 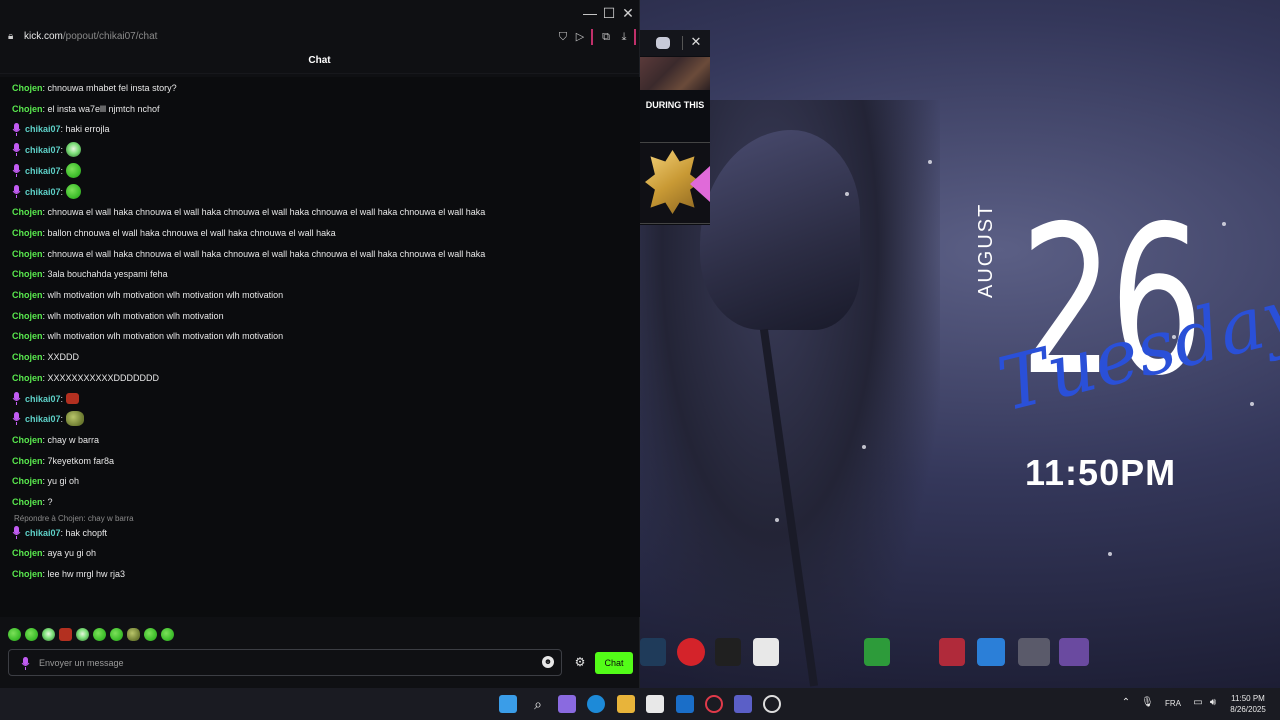 I want to click on chat-message: Chojen: XXDDD, so click(x=45, y=357).